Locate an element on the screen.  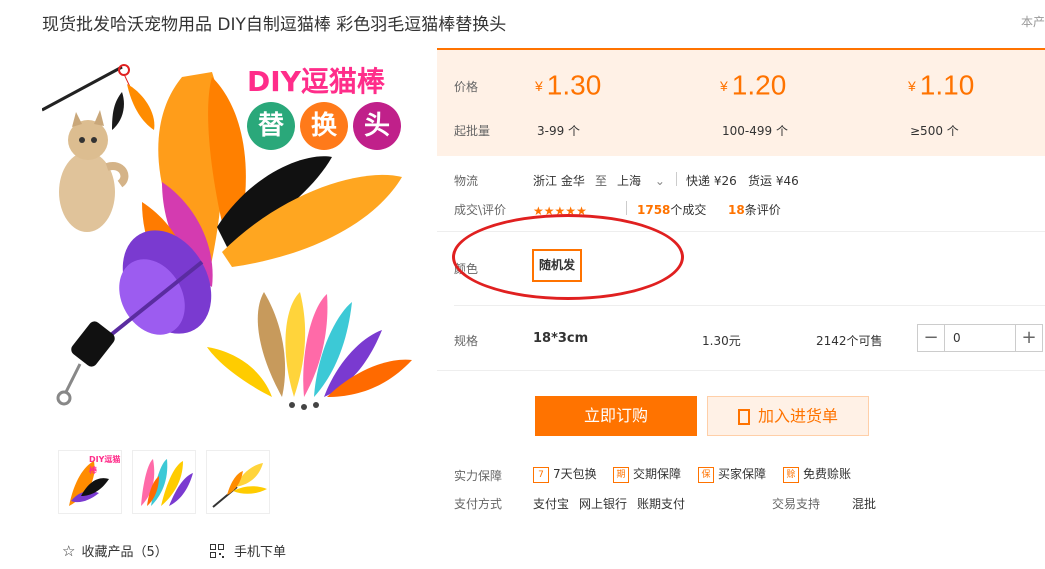
favorite-product-button: ☆ 收藏产品（5） is located at coordinates (115, 551).